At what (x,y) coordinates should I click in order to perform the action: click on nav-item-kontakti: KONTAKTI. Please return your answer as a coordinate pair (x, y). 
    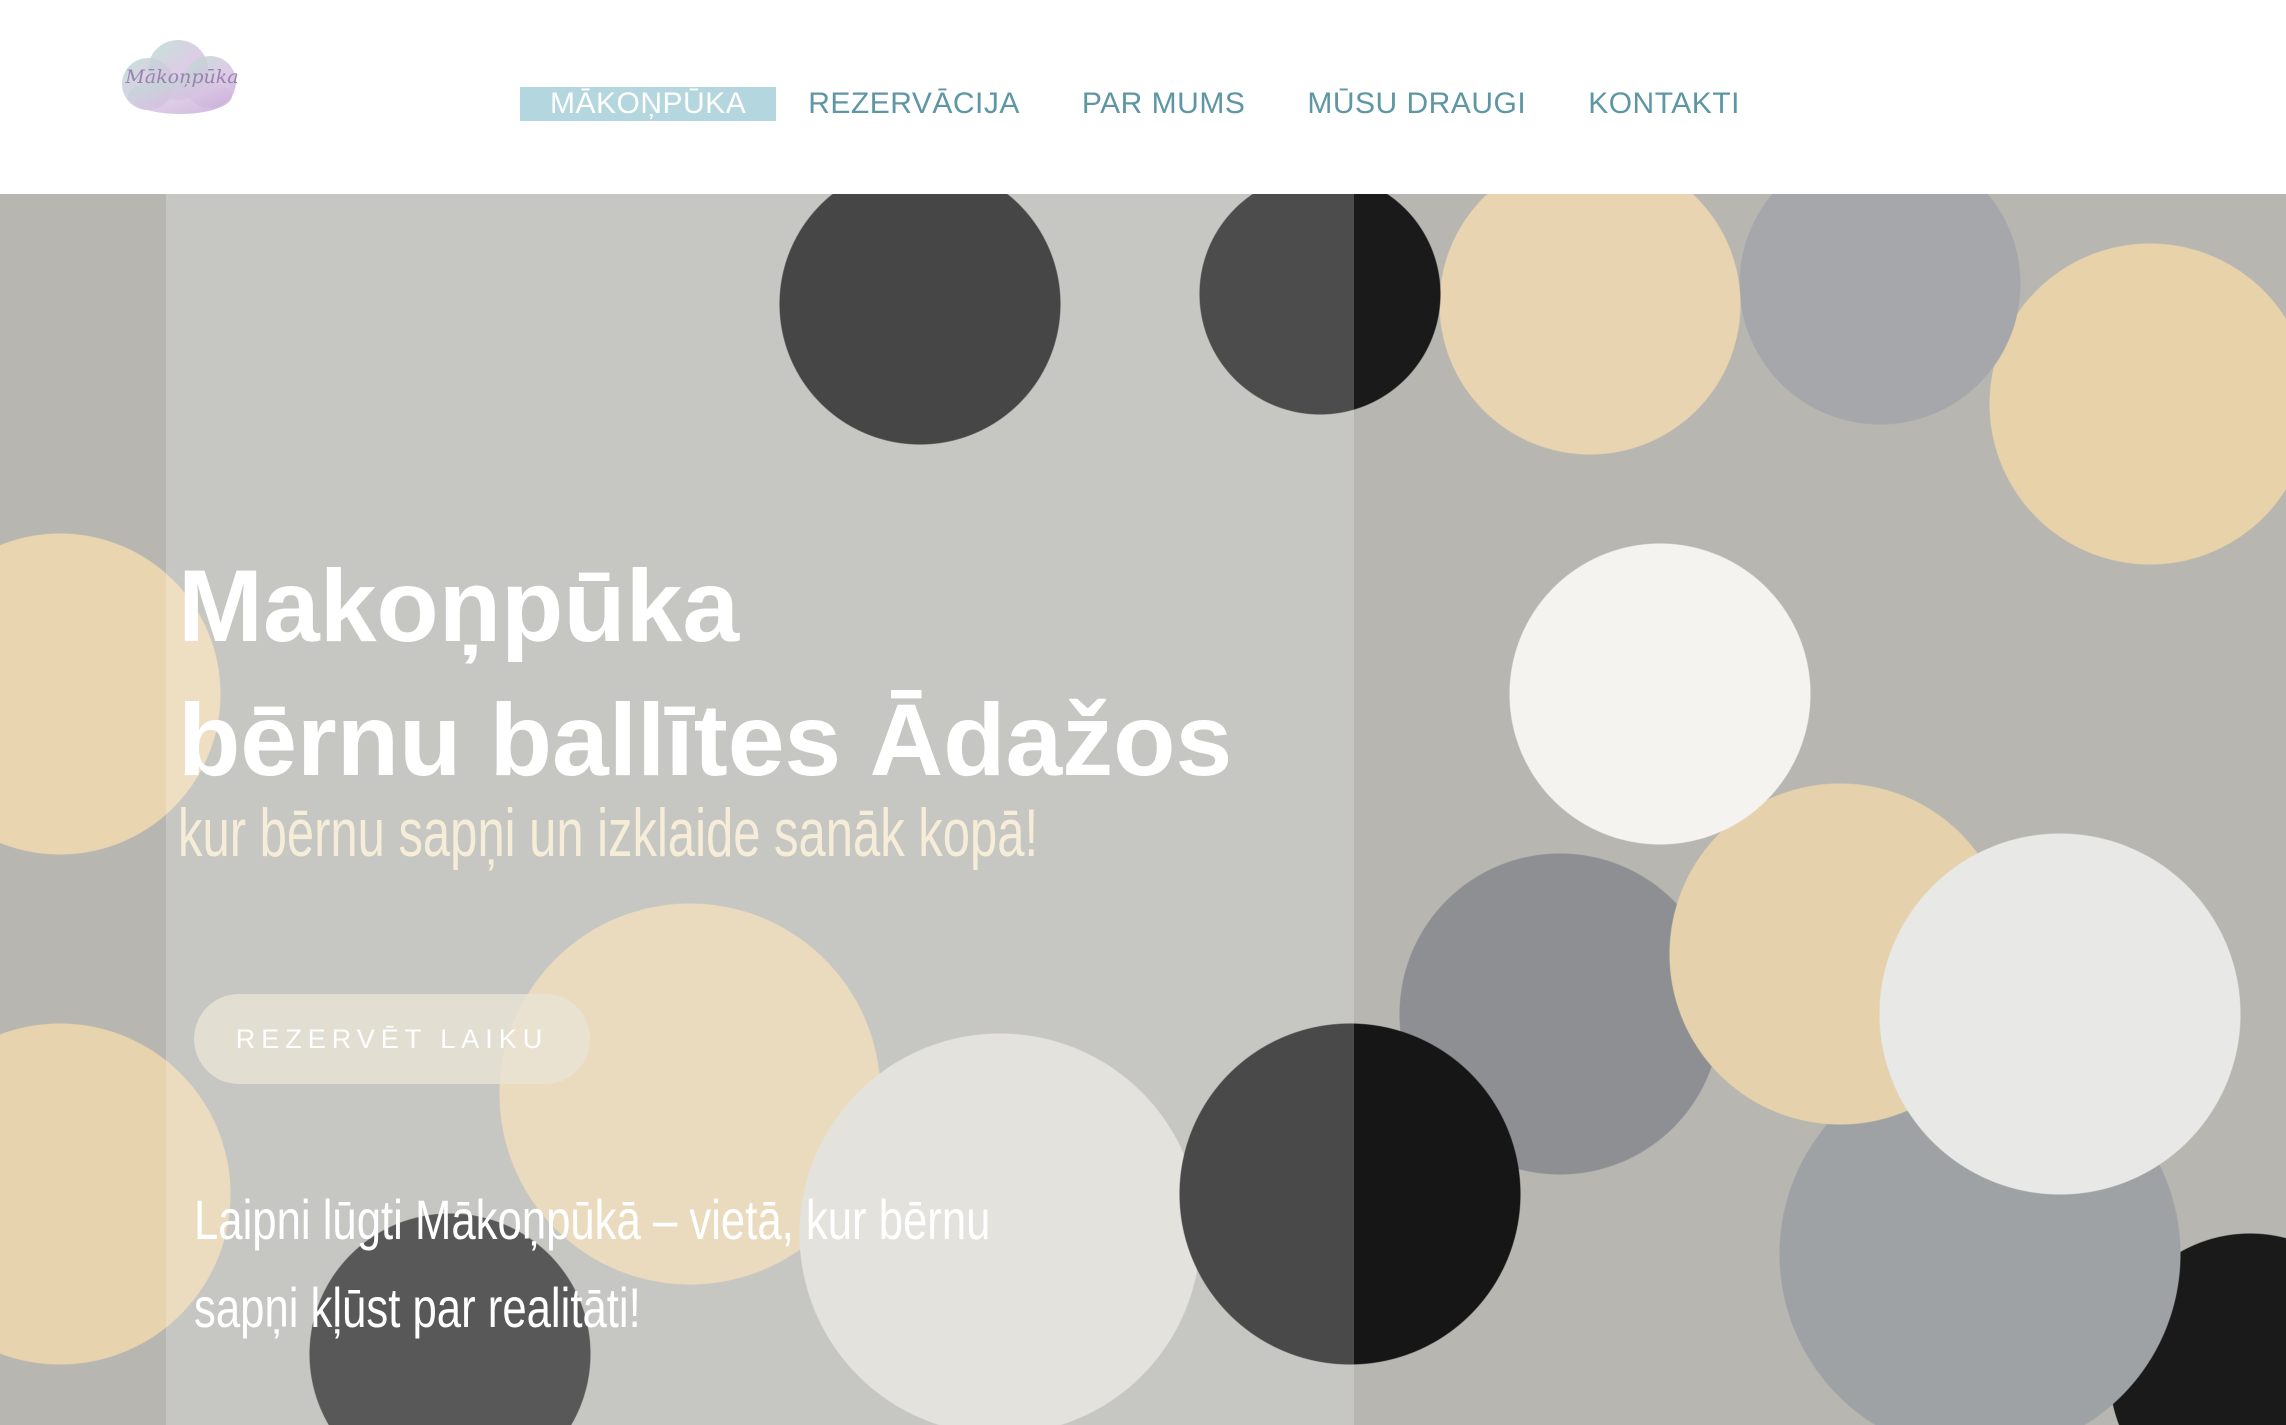
    Looking at the image, I should click on (1664, 104).